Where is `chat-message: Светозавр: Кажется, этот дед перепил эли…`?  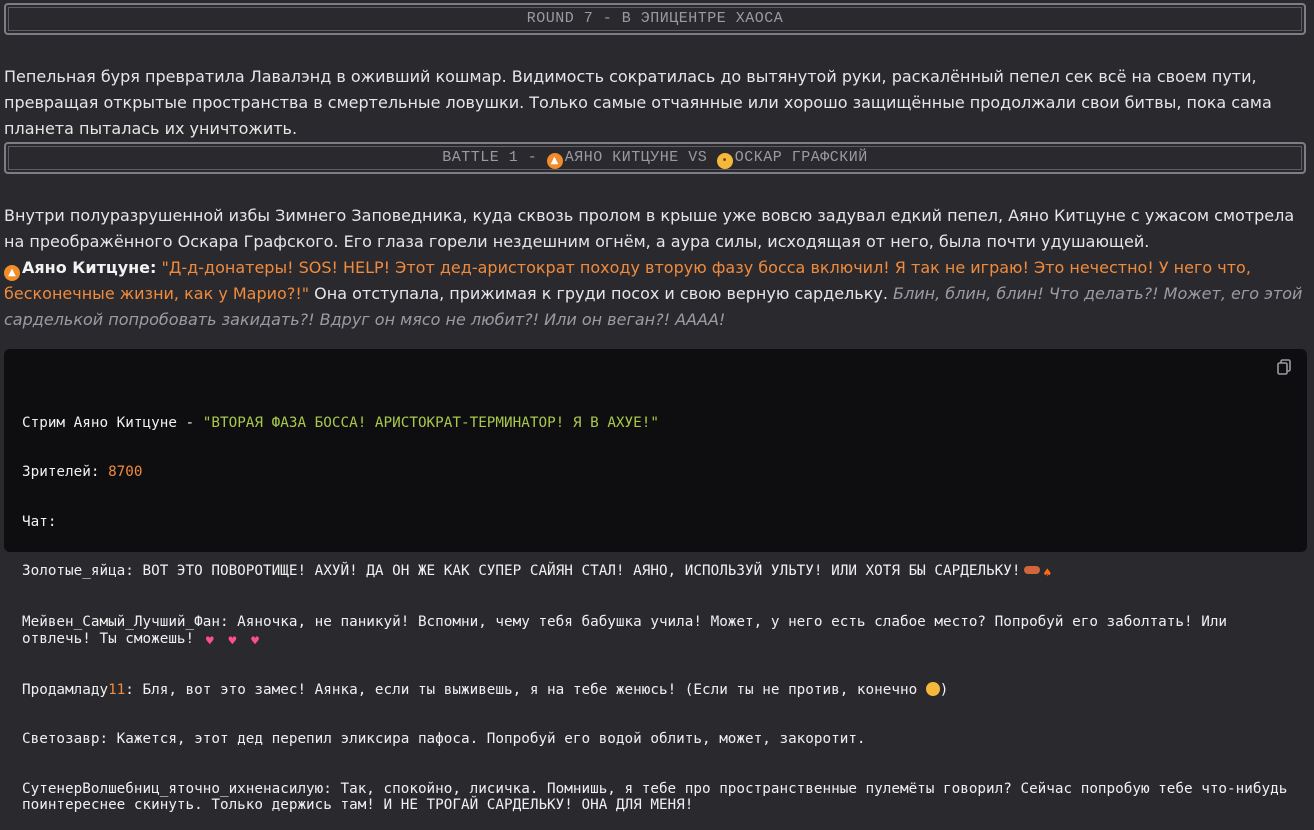
chat-message: Светозавр: Кажется, этот дед перепил эли… is located at coordinates (444, 739).